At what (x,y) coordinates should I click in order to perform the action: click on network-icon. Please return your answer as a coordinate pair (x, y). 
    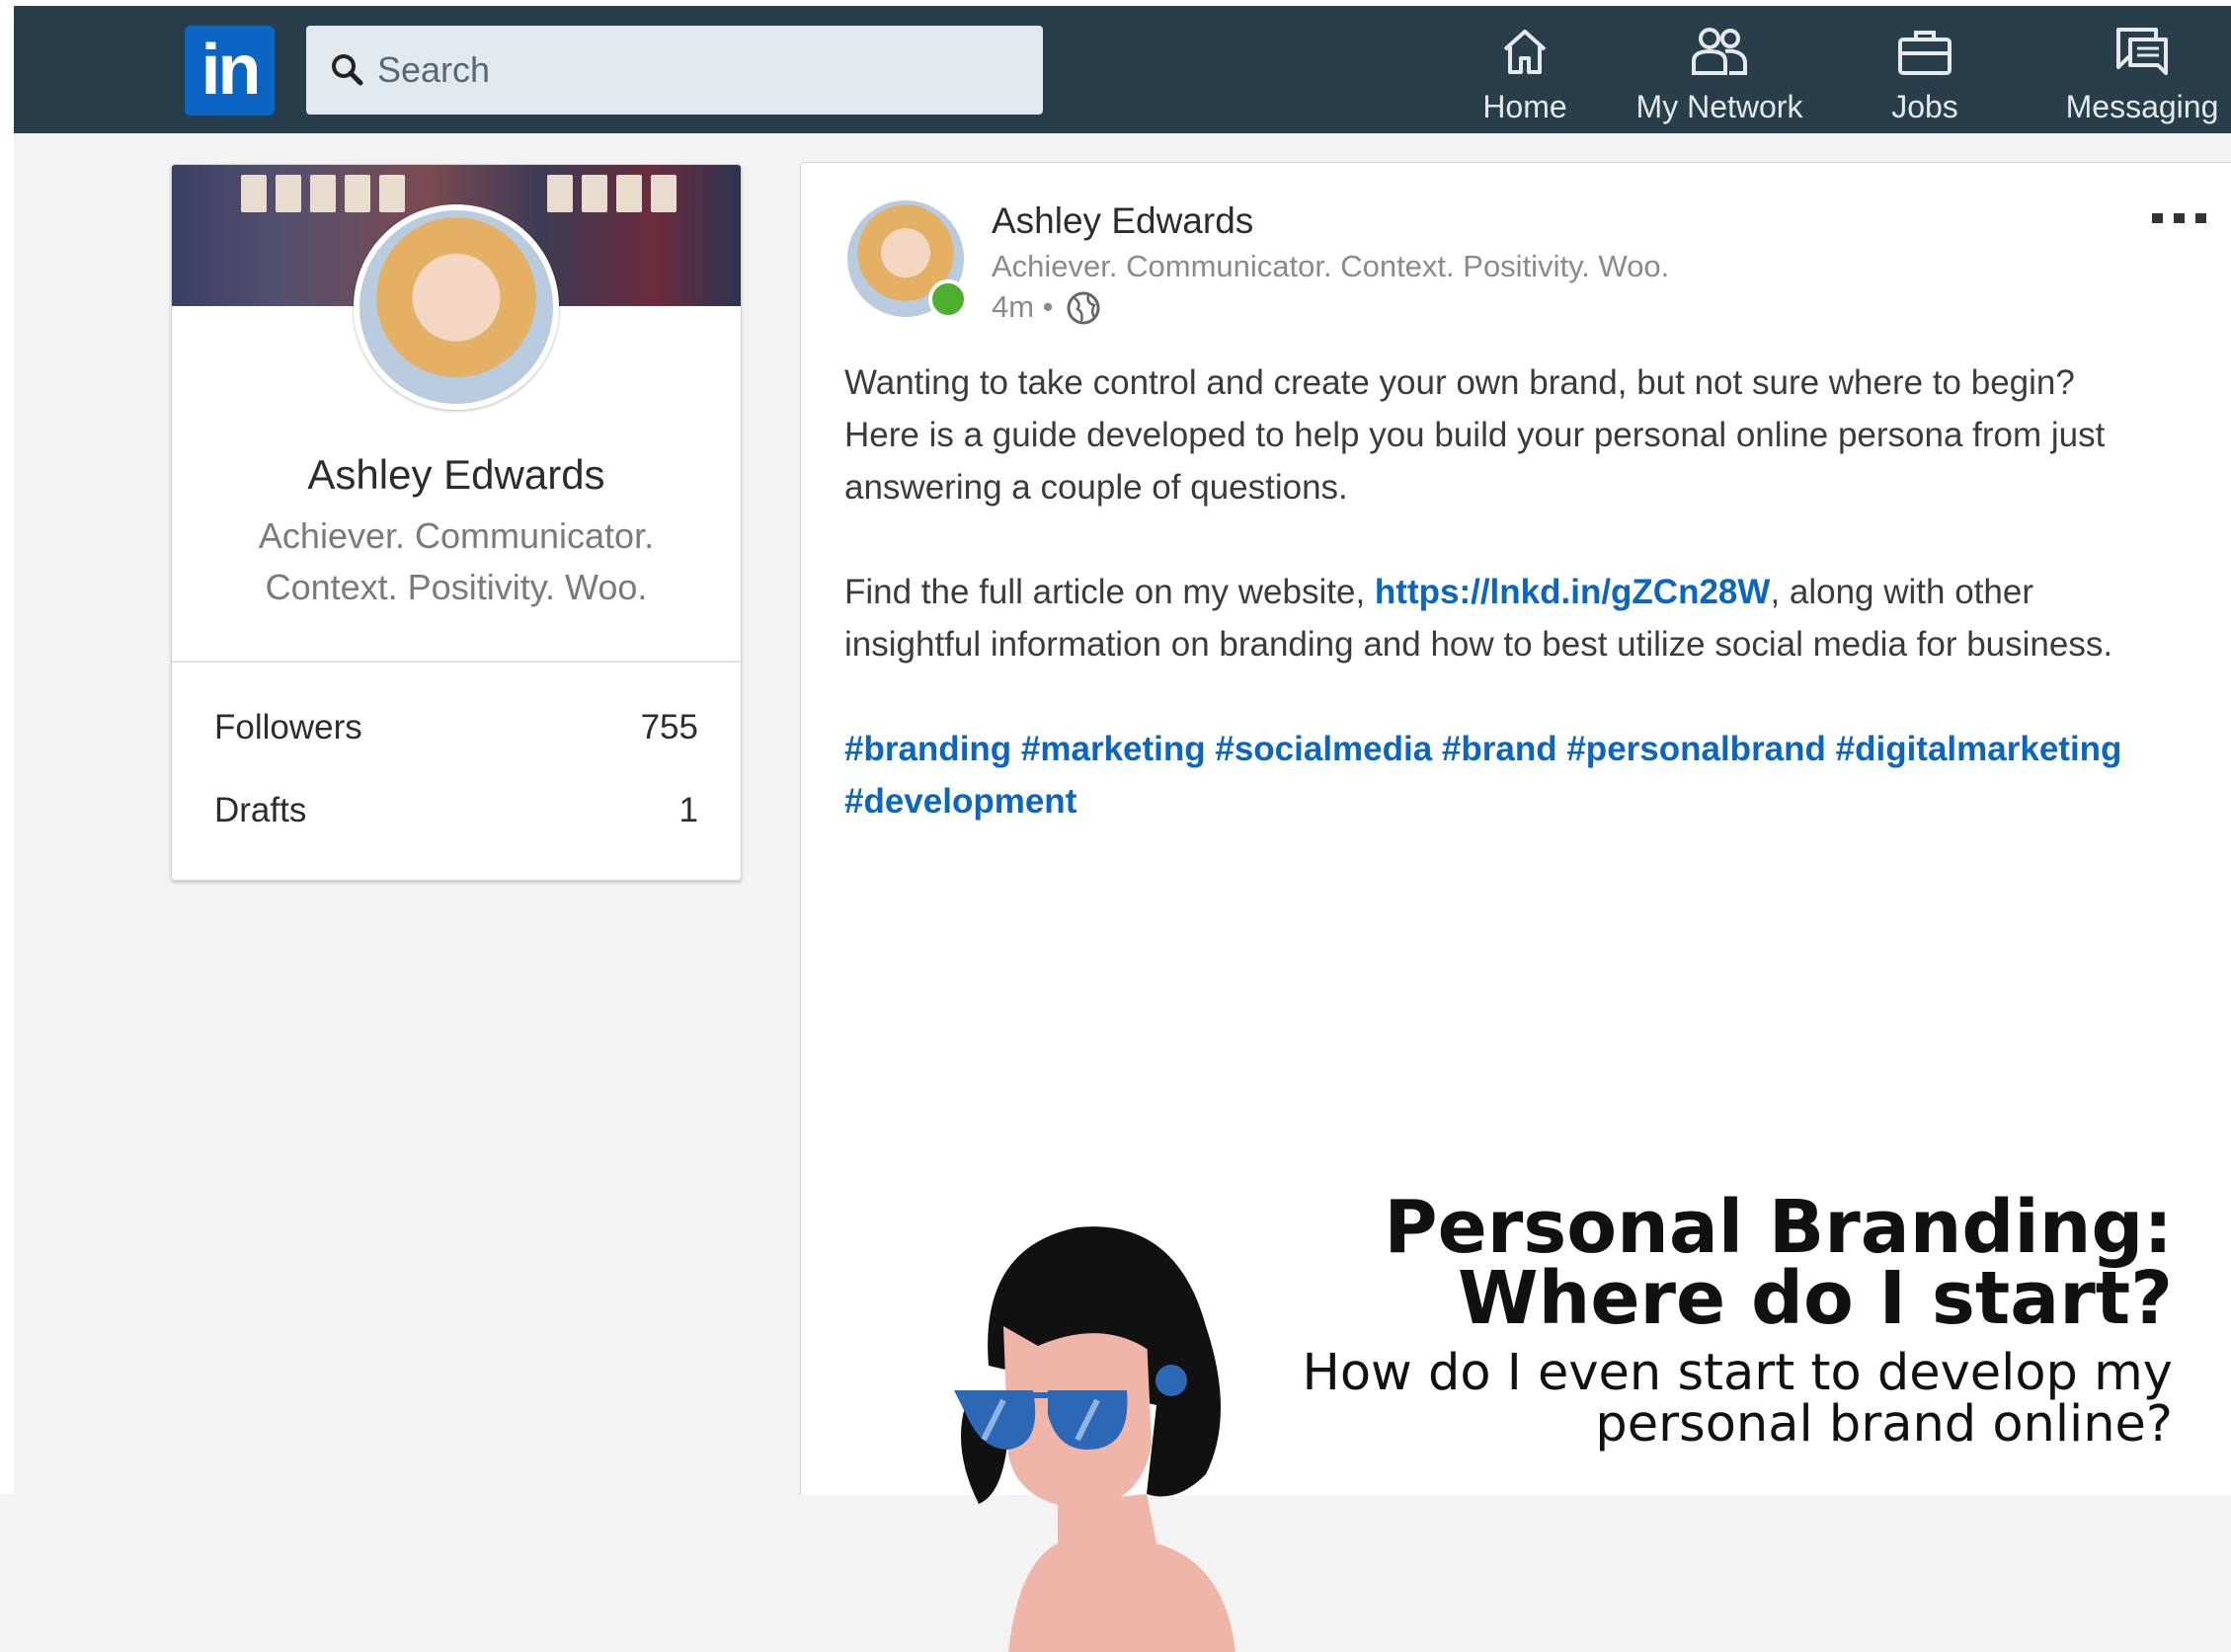
    Looking at the image, I should click on (1720, 51).